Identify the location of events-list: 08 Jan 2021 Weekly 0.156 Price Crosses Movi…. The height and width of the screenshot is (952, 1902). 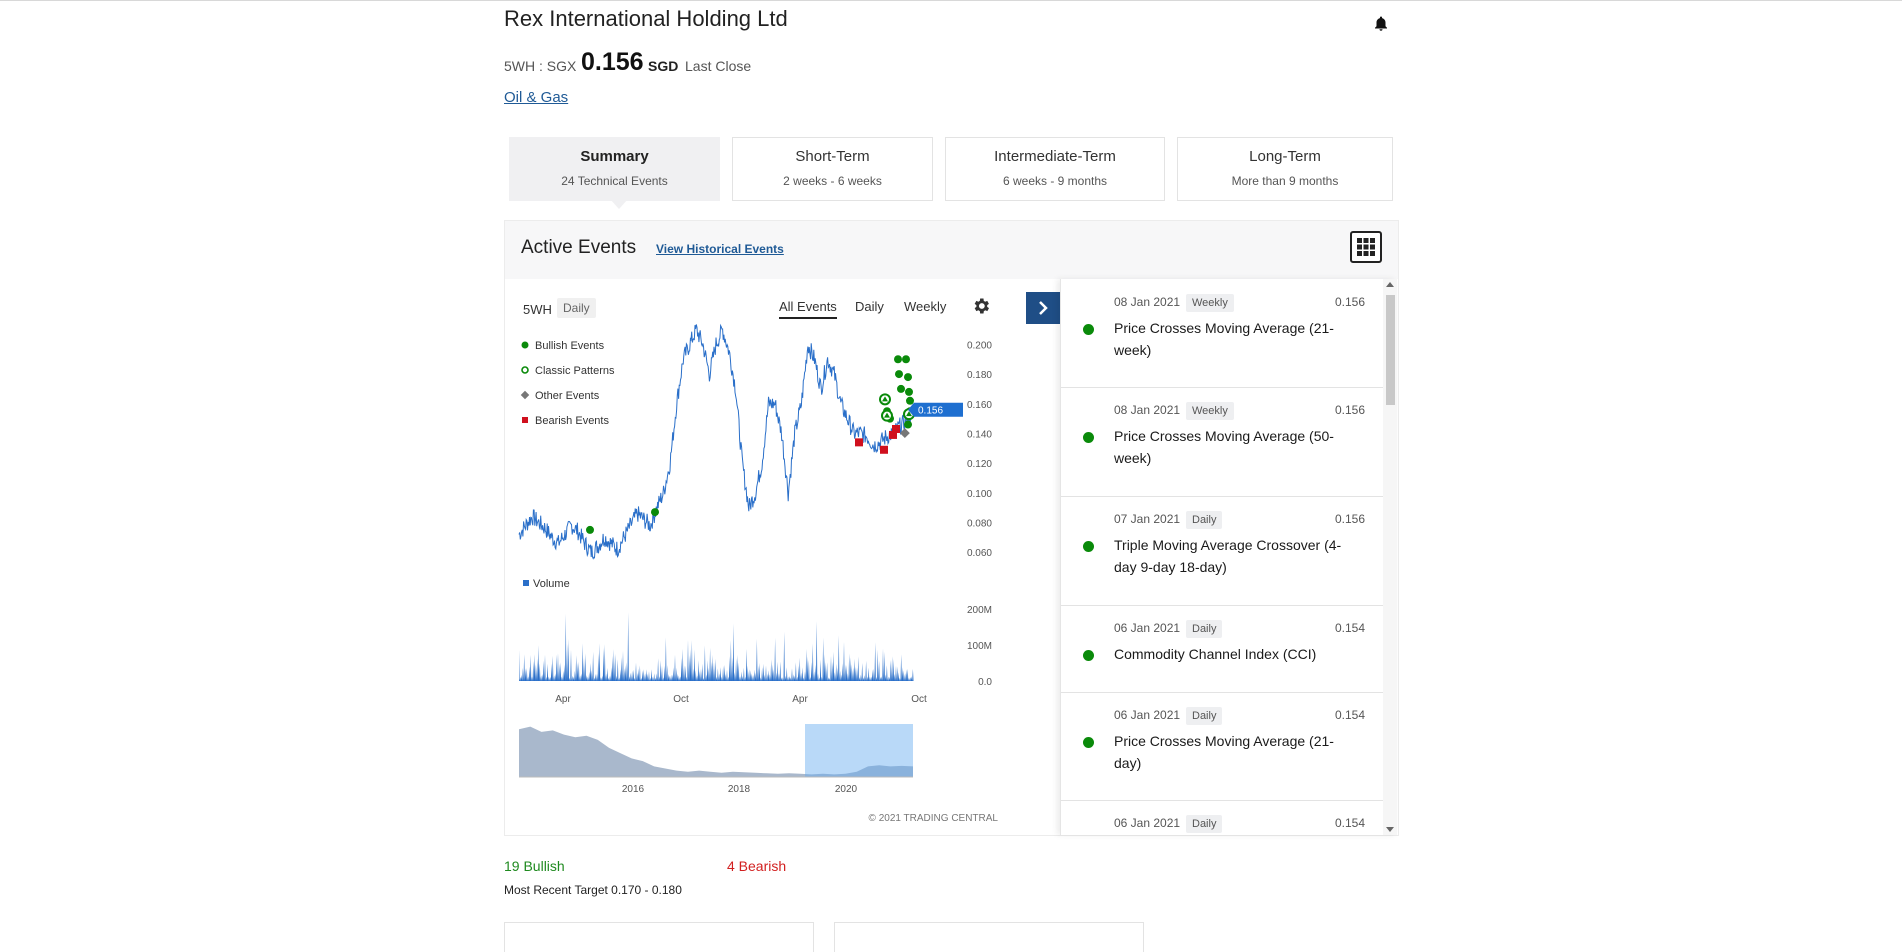
(1228, 557).